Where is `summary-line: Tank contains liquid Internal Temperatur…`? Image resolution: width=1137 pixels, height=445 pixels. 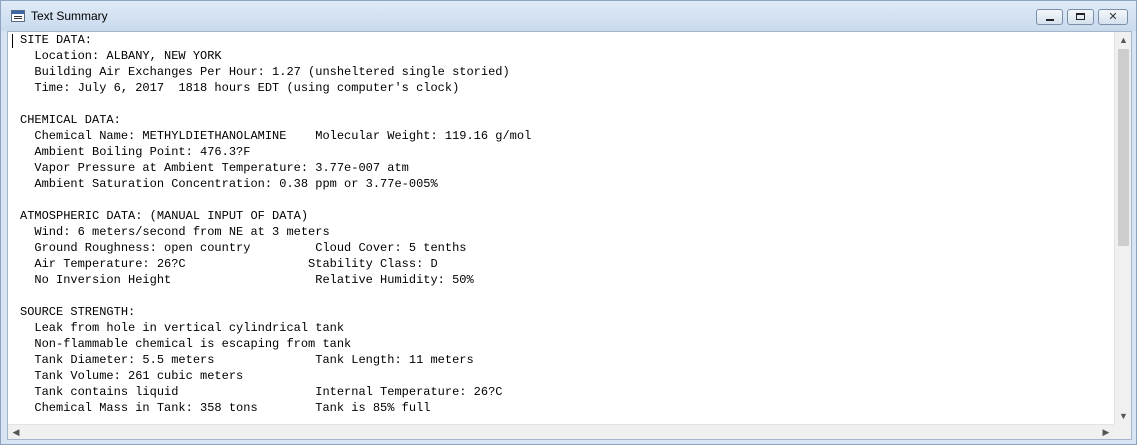 summary-line: Tank contains liquid Internal Temperatur… is located at coordinates (261, 392).